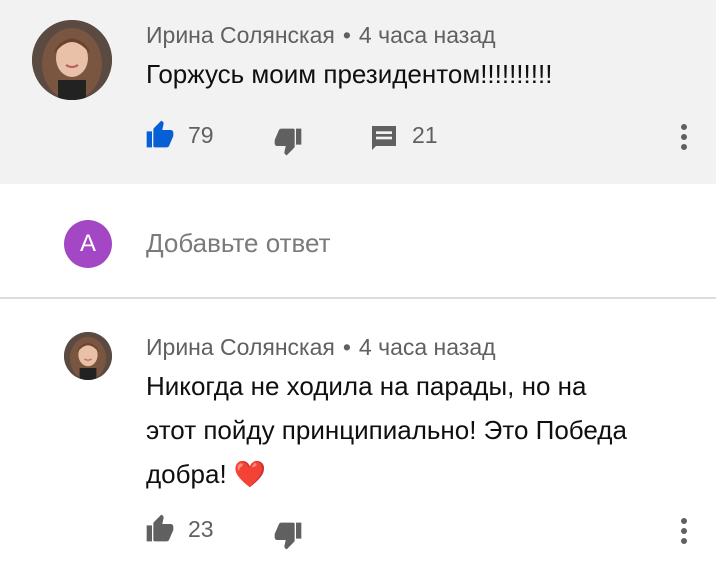 The width and height of the screenshot is (716, 566). Describe the element at coordinates (384, 138) in the screenshot. I see `comment-icon` at that location.